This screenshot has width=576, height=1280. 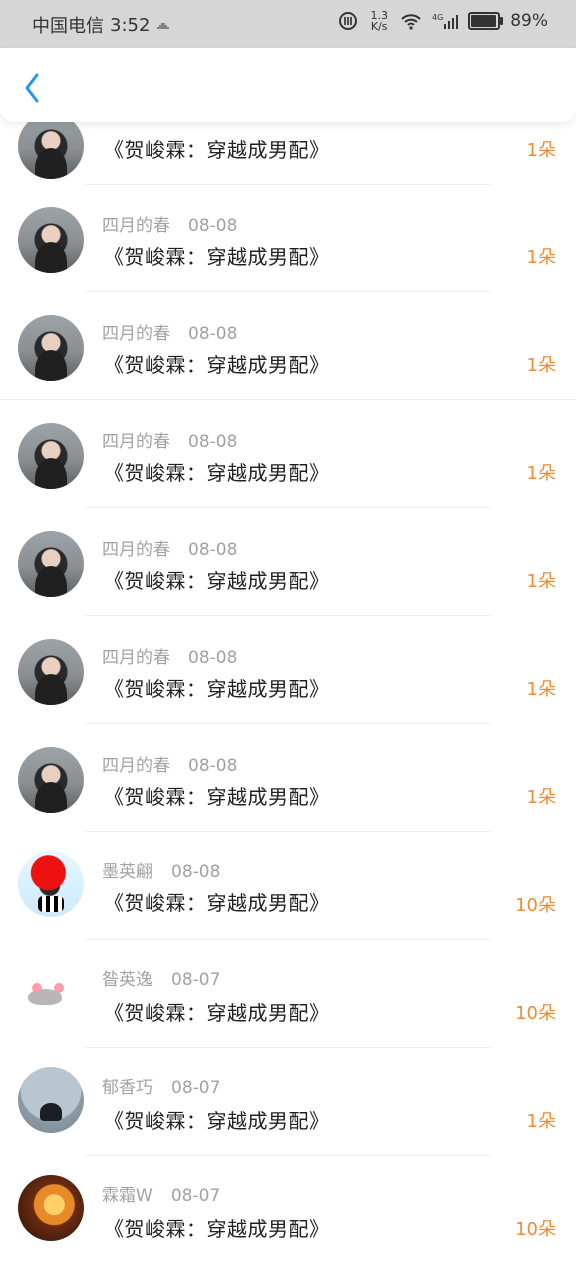 What do you see at coordinates (127, 980) in the screenshot?
I see `user-name: 昝英逸` at bounding box center [127, 980].